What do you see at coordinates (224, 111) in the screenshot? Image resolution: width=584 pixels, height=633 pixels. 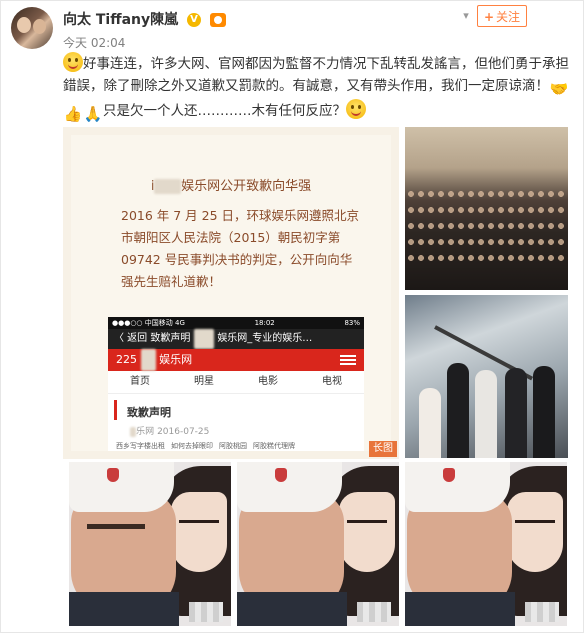 I see `post-text-part2: 只是欠一个人还…………木有任何反应？` at bounding box center [224, 111].